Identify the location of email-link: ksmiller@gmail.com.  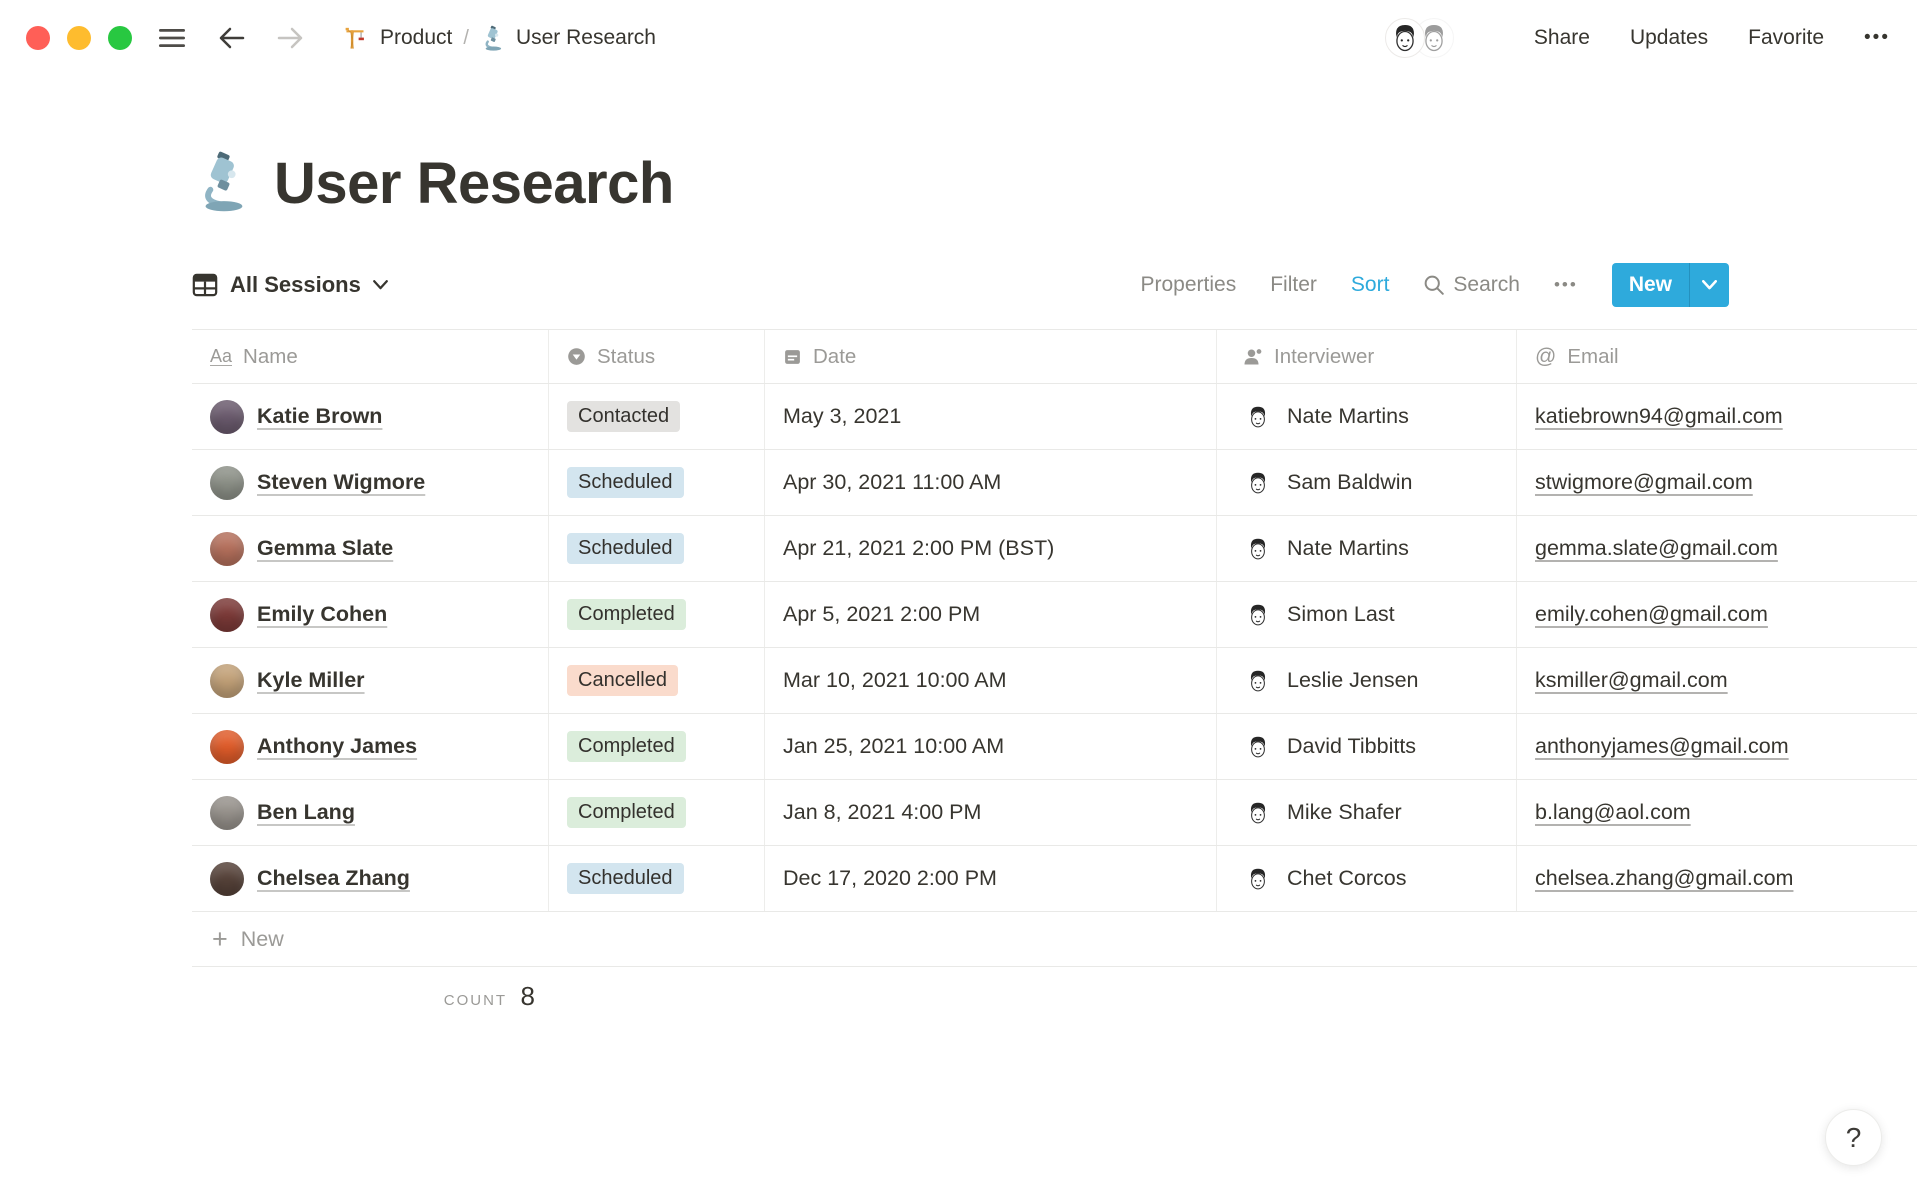
(1631, 680).